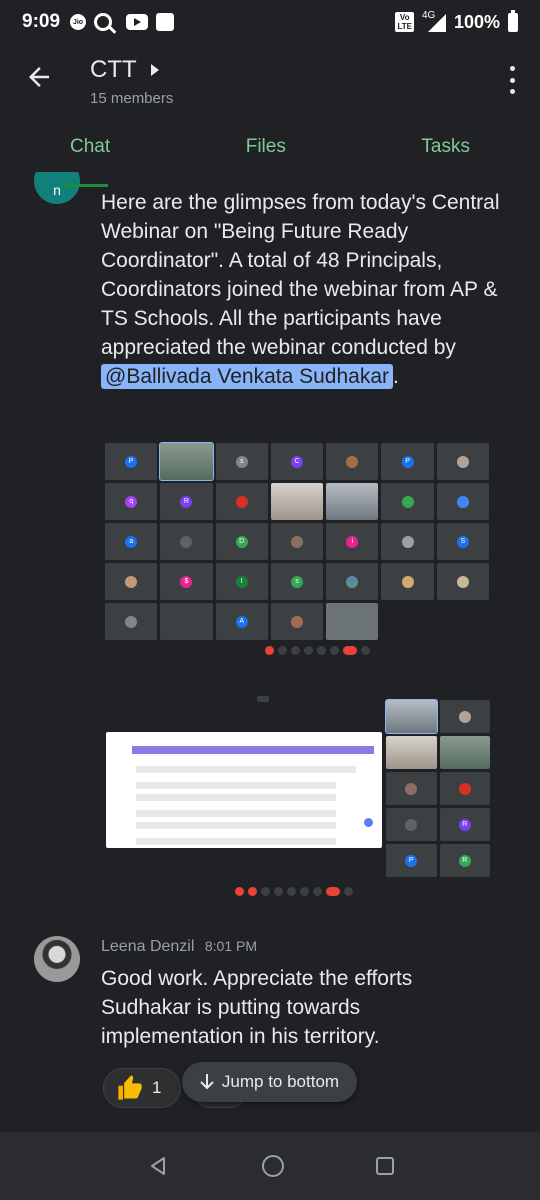 This screenshot has width=540, height=1200. I want to click on system-nav-bar, so click(270, 1166).